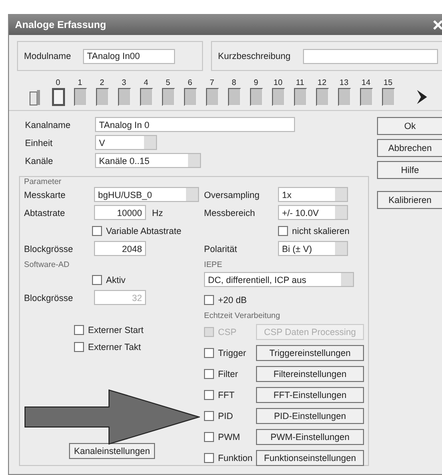  What do you see at coordinates (300, 83) in the screenshot?
I see `channel-number: 11` at bounding box center [300, 83].